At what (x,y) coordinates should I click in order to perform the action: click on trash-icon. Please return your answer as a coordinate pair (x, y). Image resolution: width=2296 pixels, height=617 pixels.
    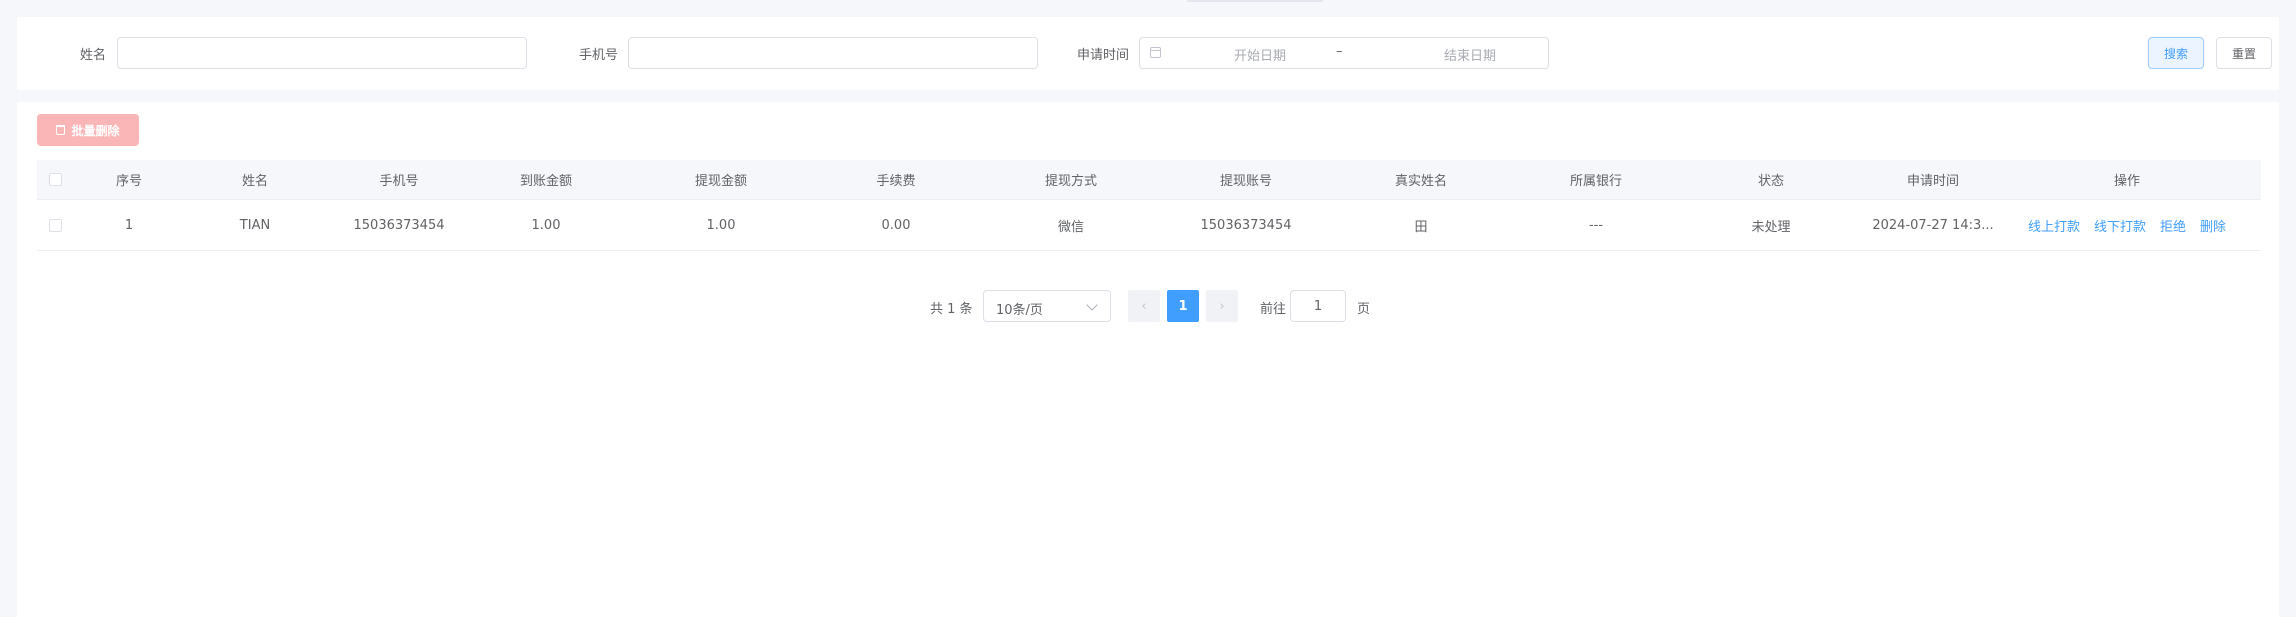
    Looking at the image, I should click on (61, 130).